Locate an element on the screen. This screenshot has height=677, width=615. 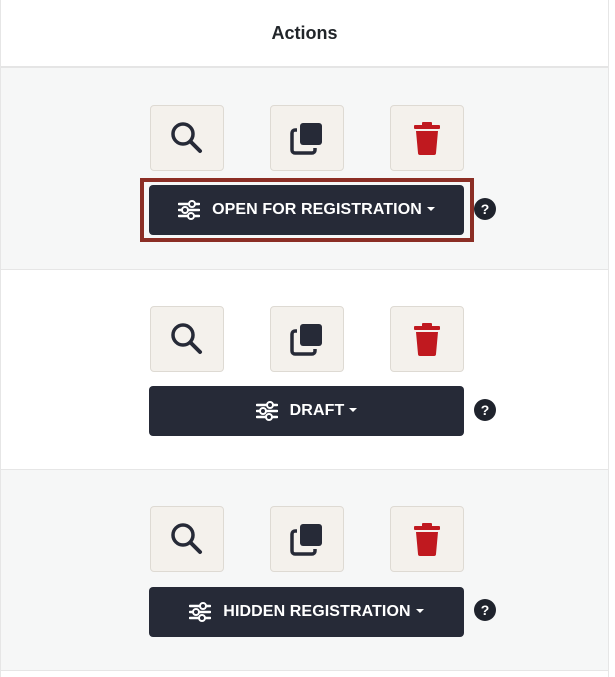
actions-header-label: Actions is located at coordinates (304, 32).